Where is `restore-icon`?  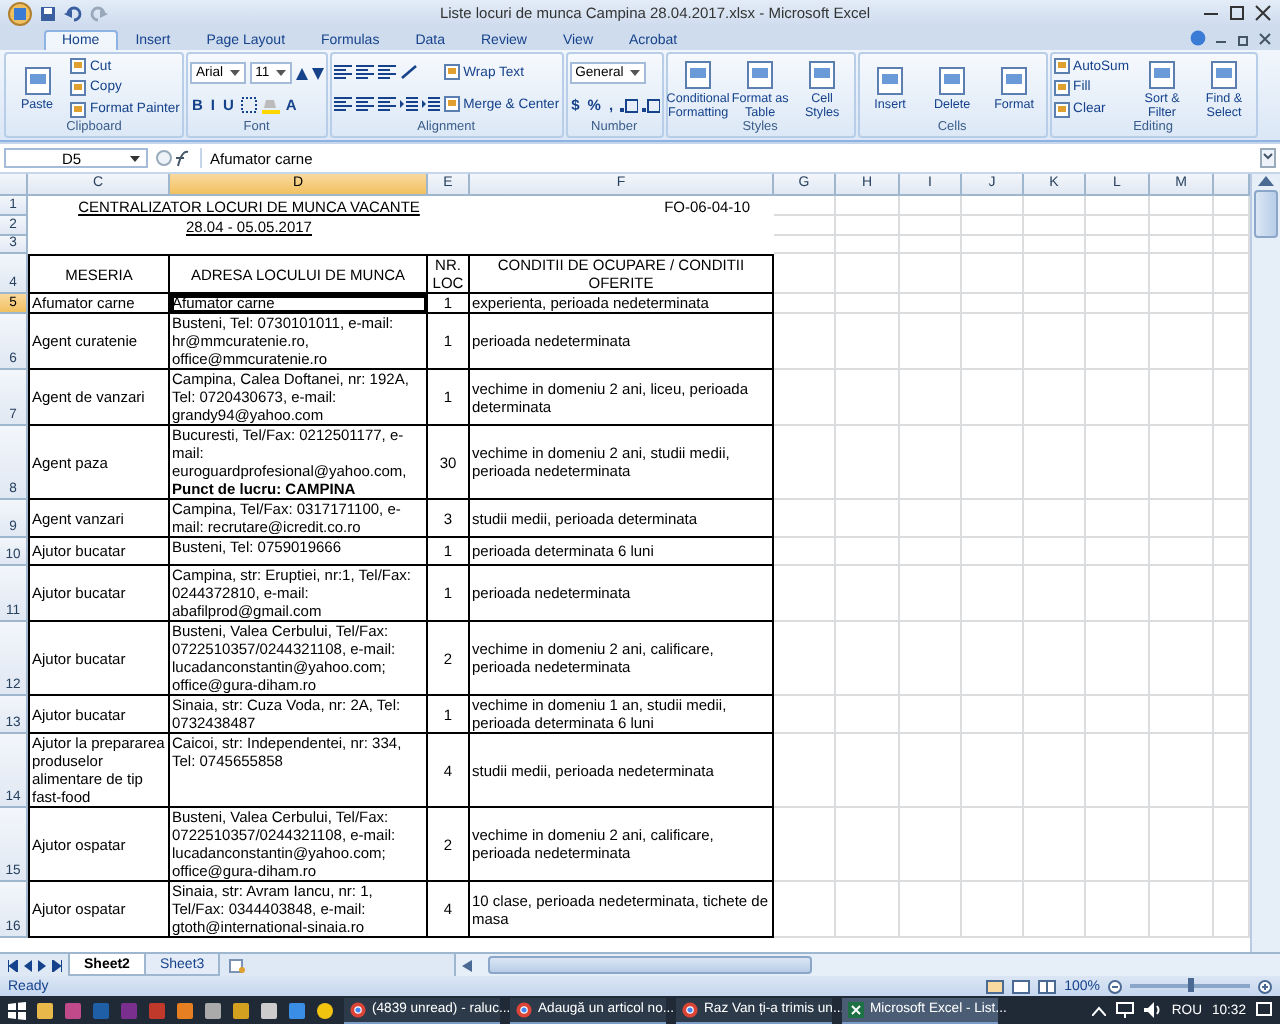
restore-icon is located at coordinates (1243, 38).